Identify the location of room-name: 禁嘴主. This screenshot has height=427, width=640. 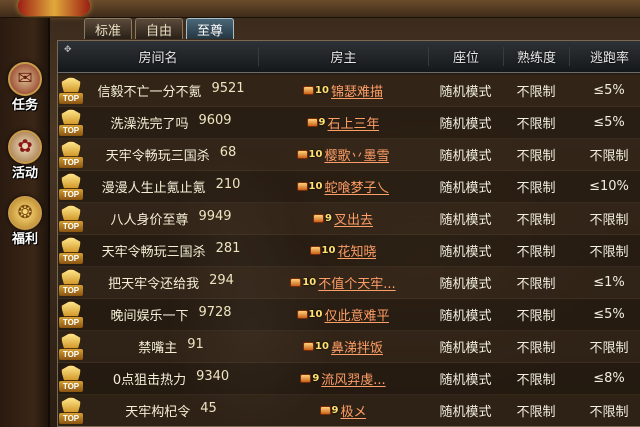
(158, 348).